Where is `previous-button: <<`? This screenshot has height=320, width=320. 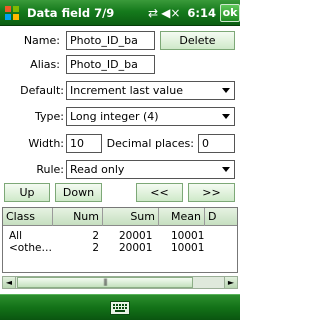 previous-button: << is located at coordinates (159, 192).